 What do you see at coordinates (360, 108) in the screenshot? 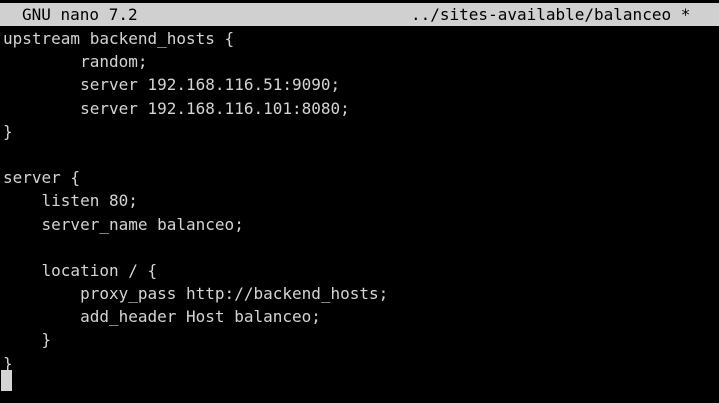
I see `code-line: server 192.168.116.101:8080;` at bounding box center [360, 108].